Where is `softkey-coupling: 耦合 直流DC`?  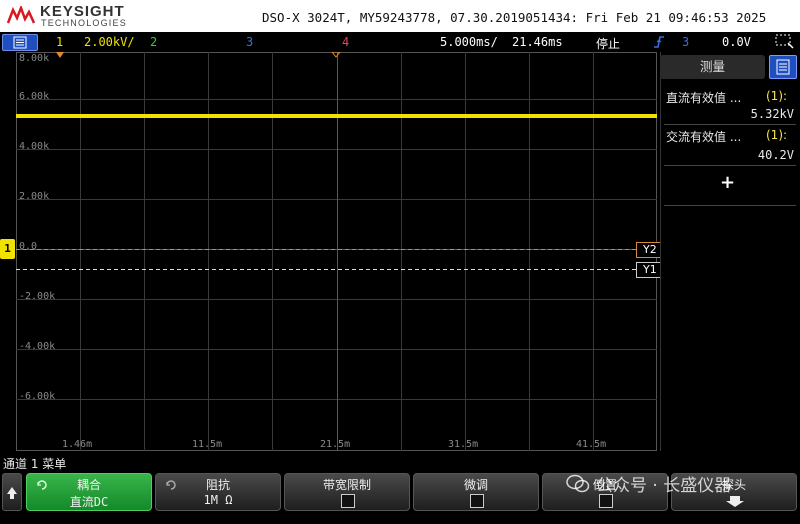
softkey-coupling: 耦合 直流DC is located at coordinates (89, 492).